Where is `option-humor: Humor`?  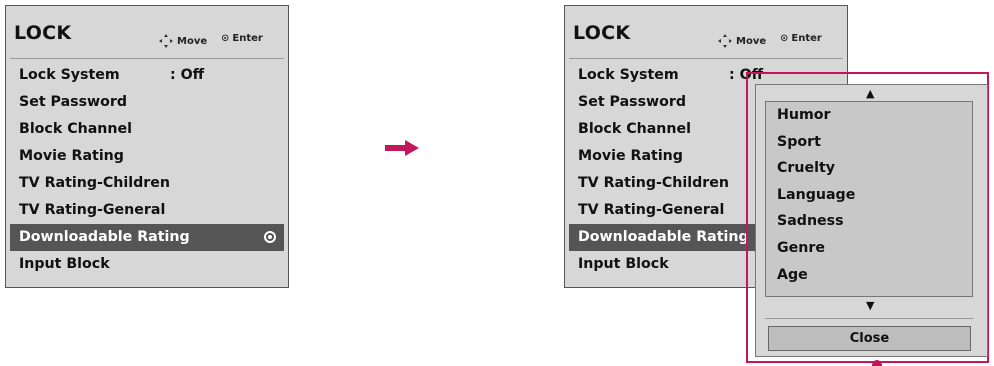
option-humor: Humor is located at coordinates (869, 115).